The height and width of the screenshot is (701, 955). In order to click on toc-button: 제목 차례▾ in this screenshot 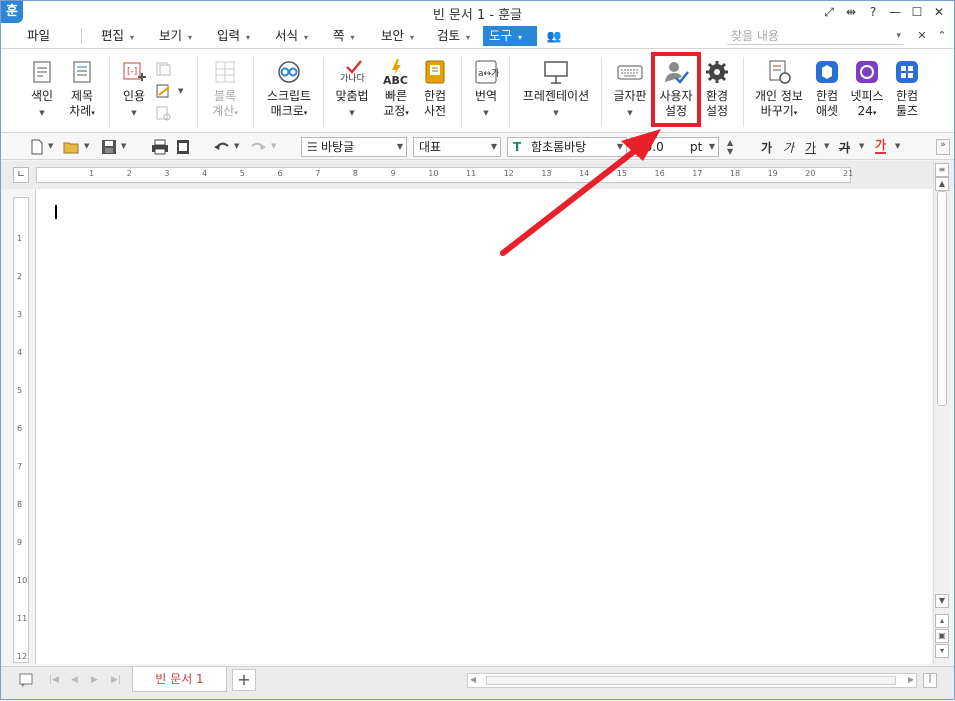, I will do `click(82, 90)`.